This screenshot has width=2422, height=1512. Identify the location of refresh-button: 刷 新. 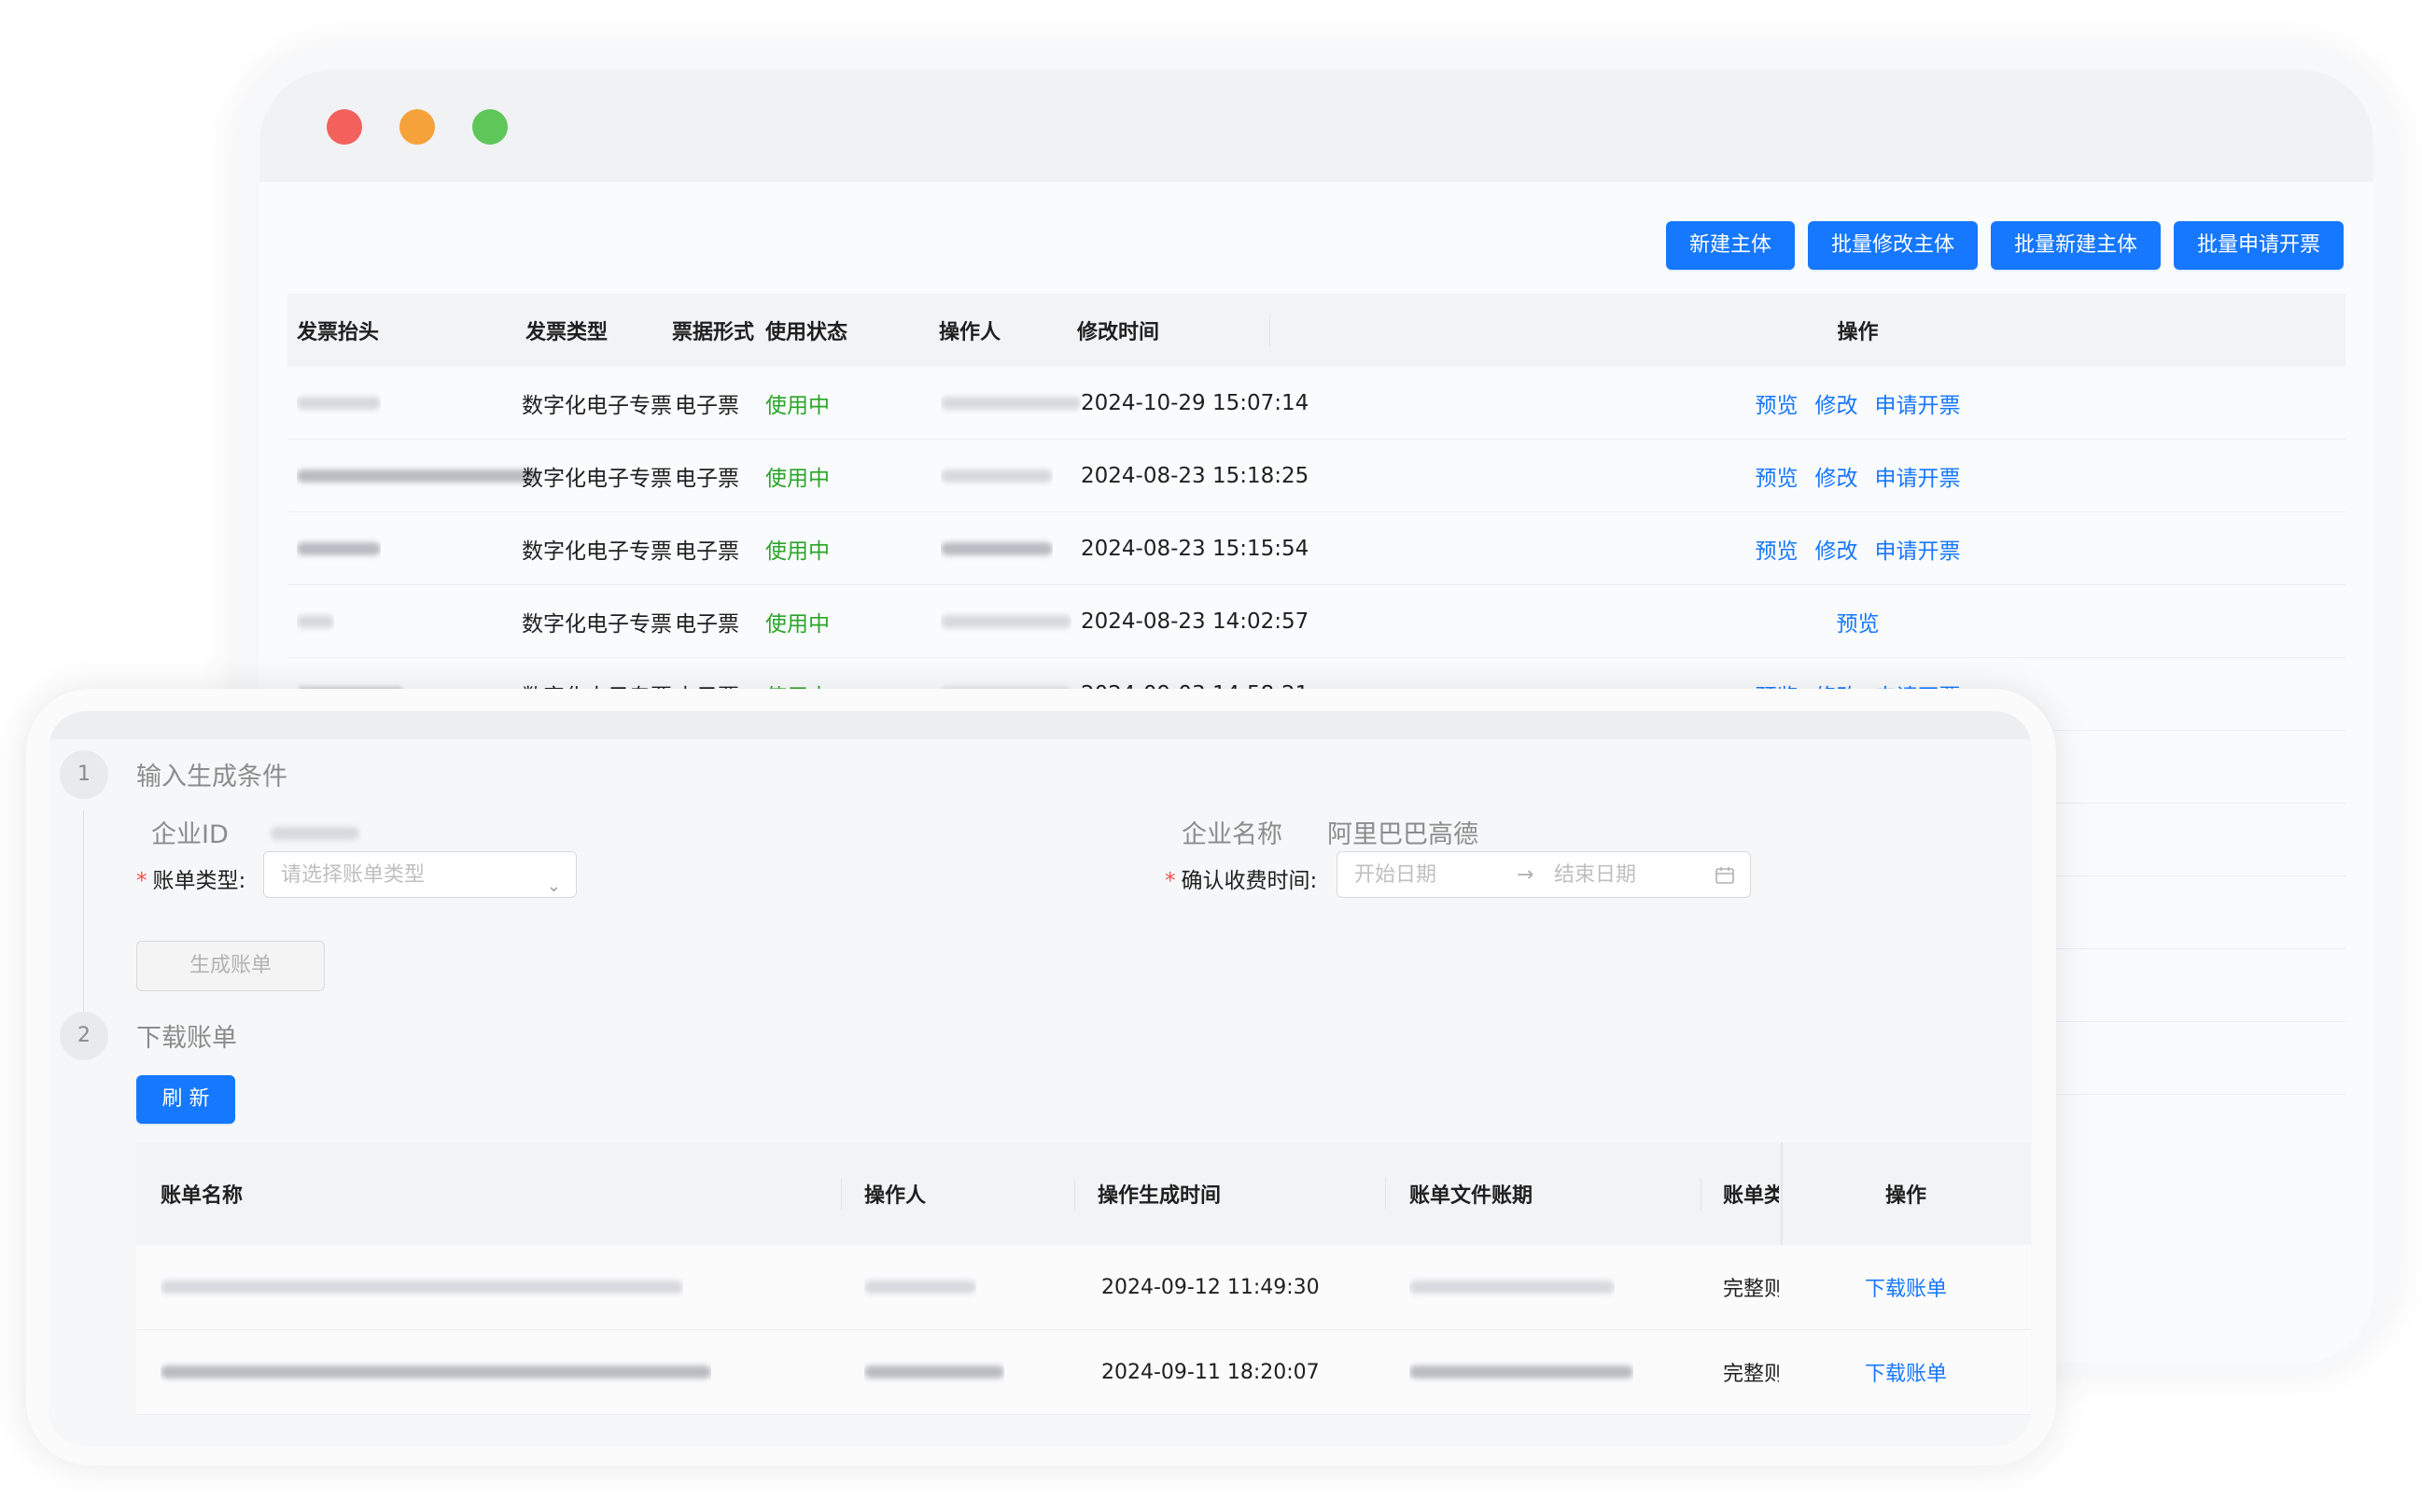
(185, 1099).